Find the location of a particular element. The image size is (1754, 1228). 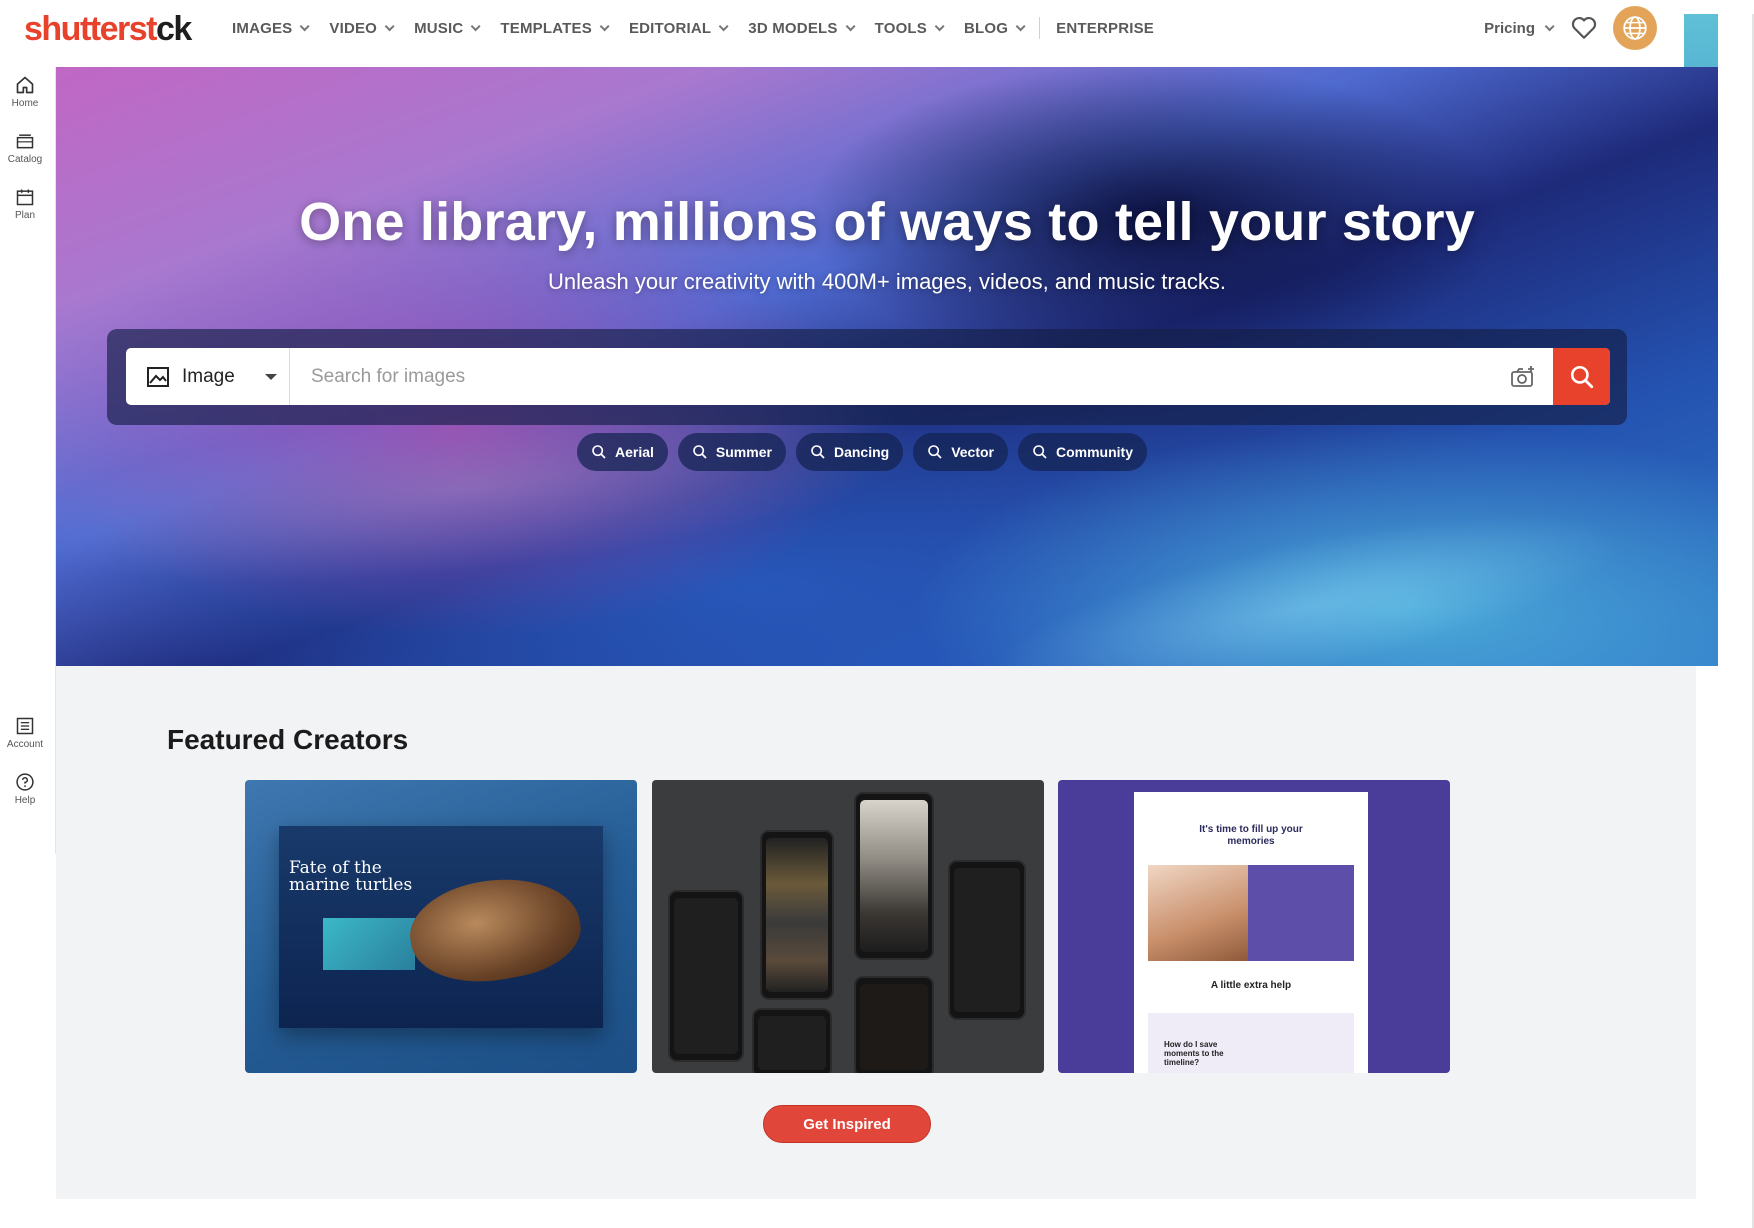

rail-account: Account is located at coordinates (25, 733).